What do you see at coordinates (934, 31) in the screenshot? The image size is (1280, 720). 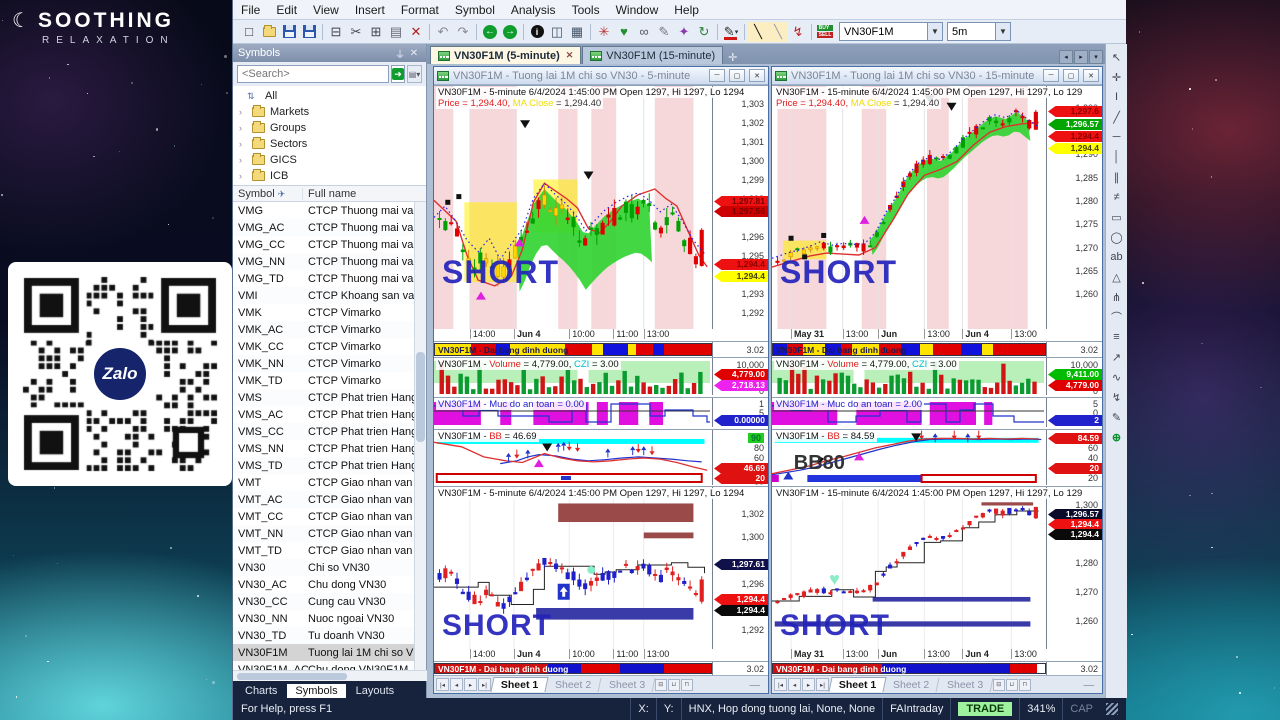 I see `chevron-down-icon: ▼` at bounding box center [934, 31].